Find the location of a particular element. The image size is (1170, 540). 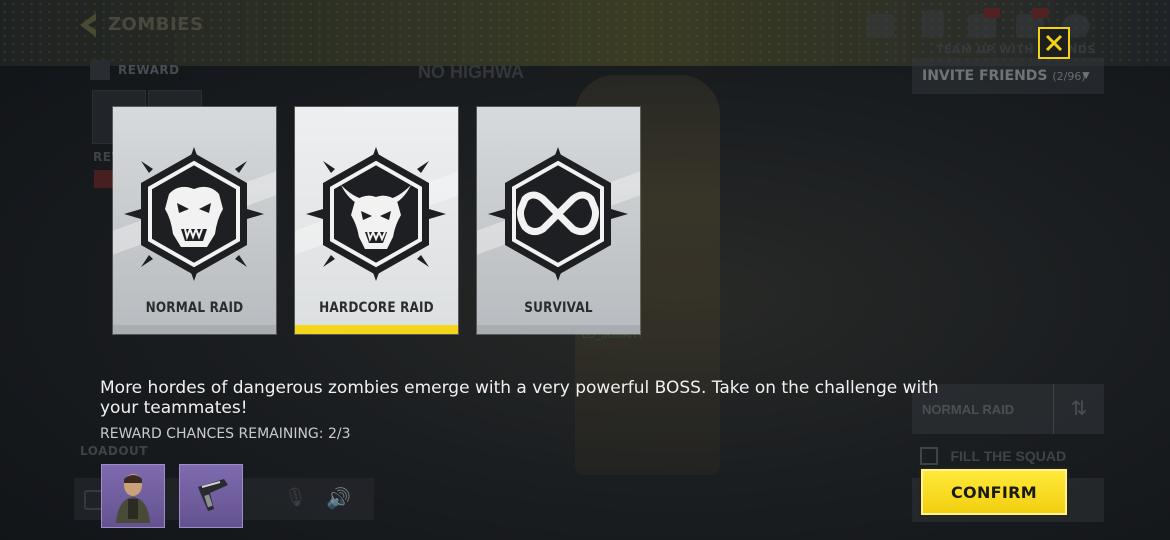

mode-card-label: HARDCORE RAID is located at coordinates (376, 308).